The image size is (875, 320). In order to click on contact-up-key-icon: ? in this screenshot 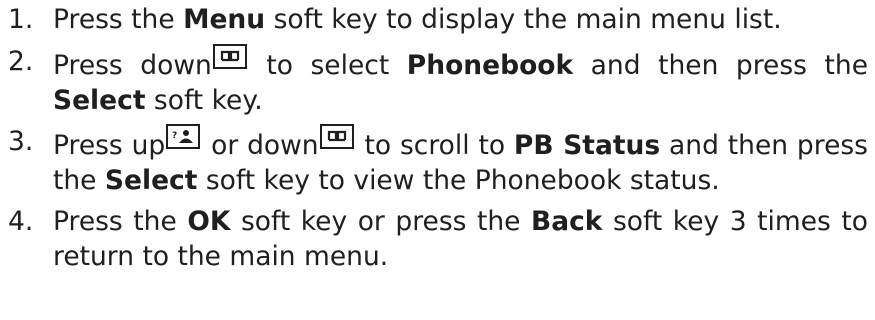, I will do `click(183, 136)`.